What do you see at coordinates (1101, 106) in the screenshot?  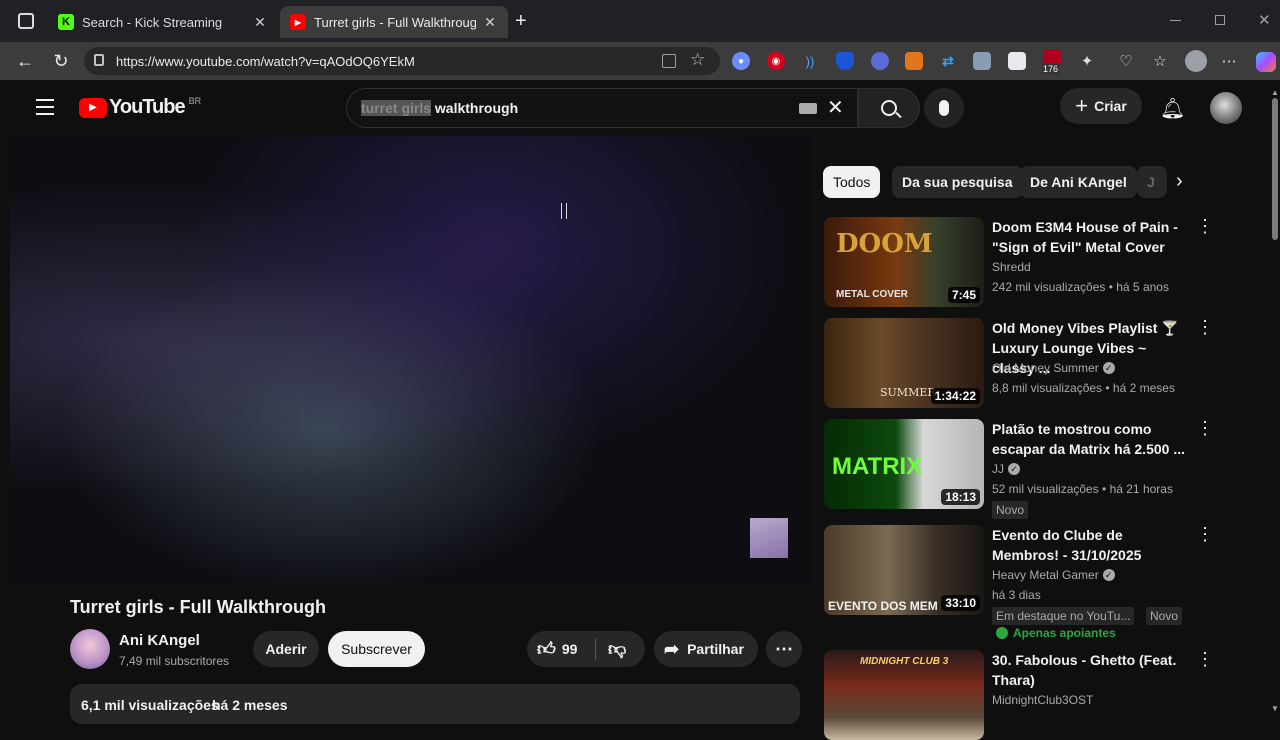 I see `create-button: + Criar` at bounding box center [1101, 106].